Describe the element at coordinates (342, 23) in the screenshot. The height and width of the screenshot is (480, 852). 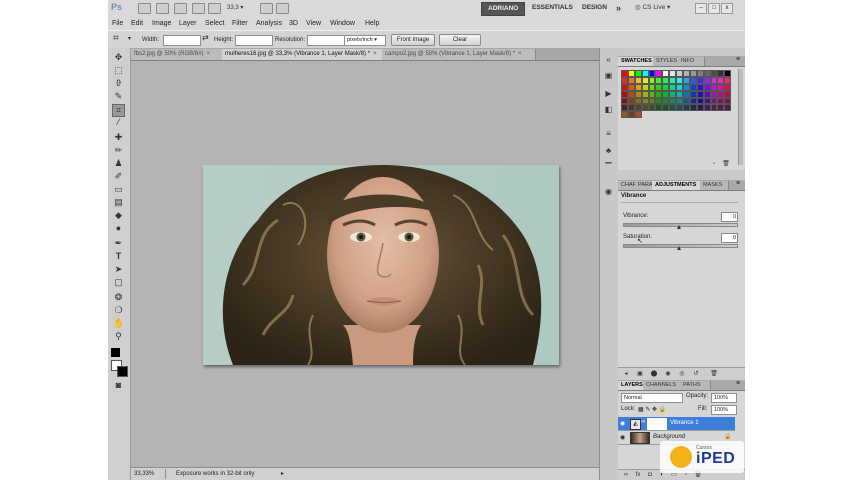
I see `menu-window: Window` at that location.